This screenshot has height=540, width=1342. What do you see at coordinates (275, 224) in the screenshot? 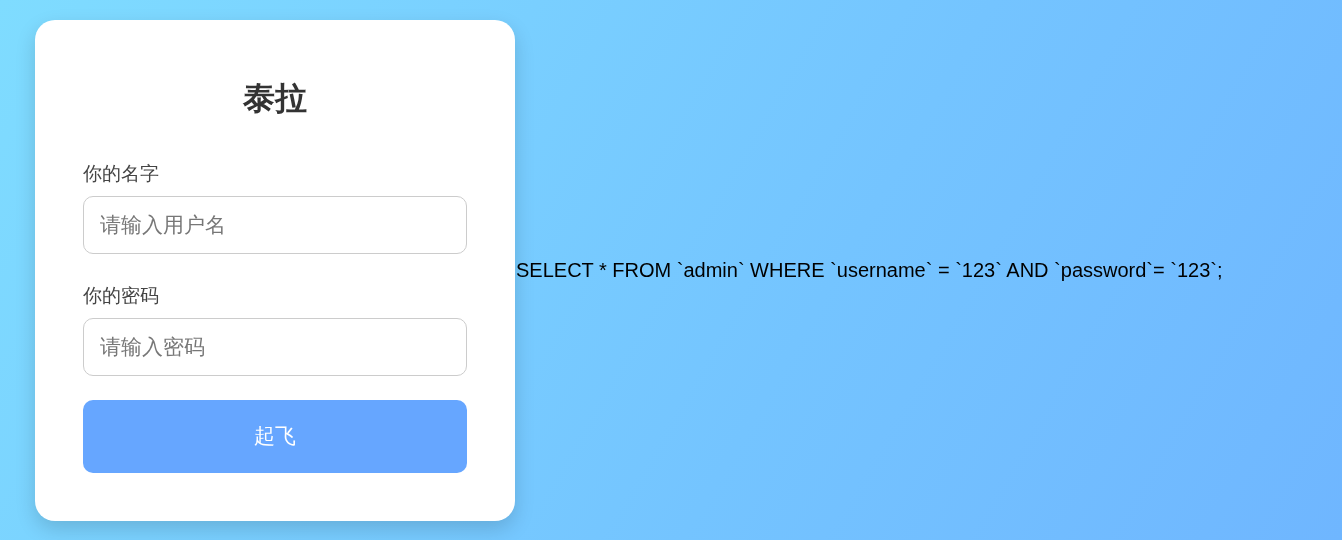
I see `input-field: 请输入用户名` at bounding box center [275, 224].